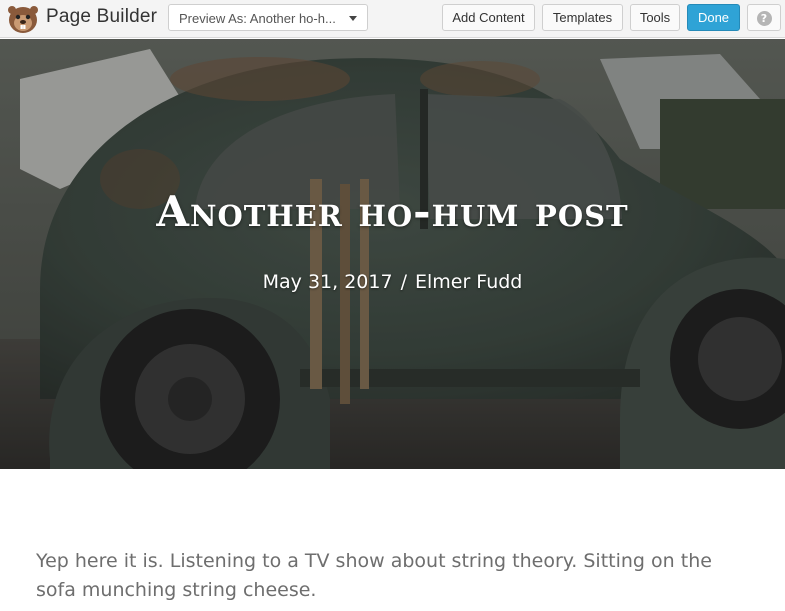 This screenshot has width=785, height=611. What do you see at coordinates (23, 19) in the screenshot?
I see `beaver-logo-icon` at bounding box center [23, 19].